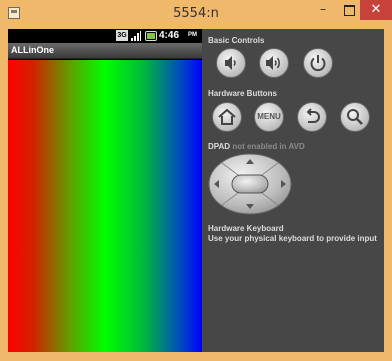 The width and height of the screenshot is (392, 361). What do you see at coordinates (192, 35) in the screenshot?
I see `status-ampm: PM` at bounding box center [192, 35].